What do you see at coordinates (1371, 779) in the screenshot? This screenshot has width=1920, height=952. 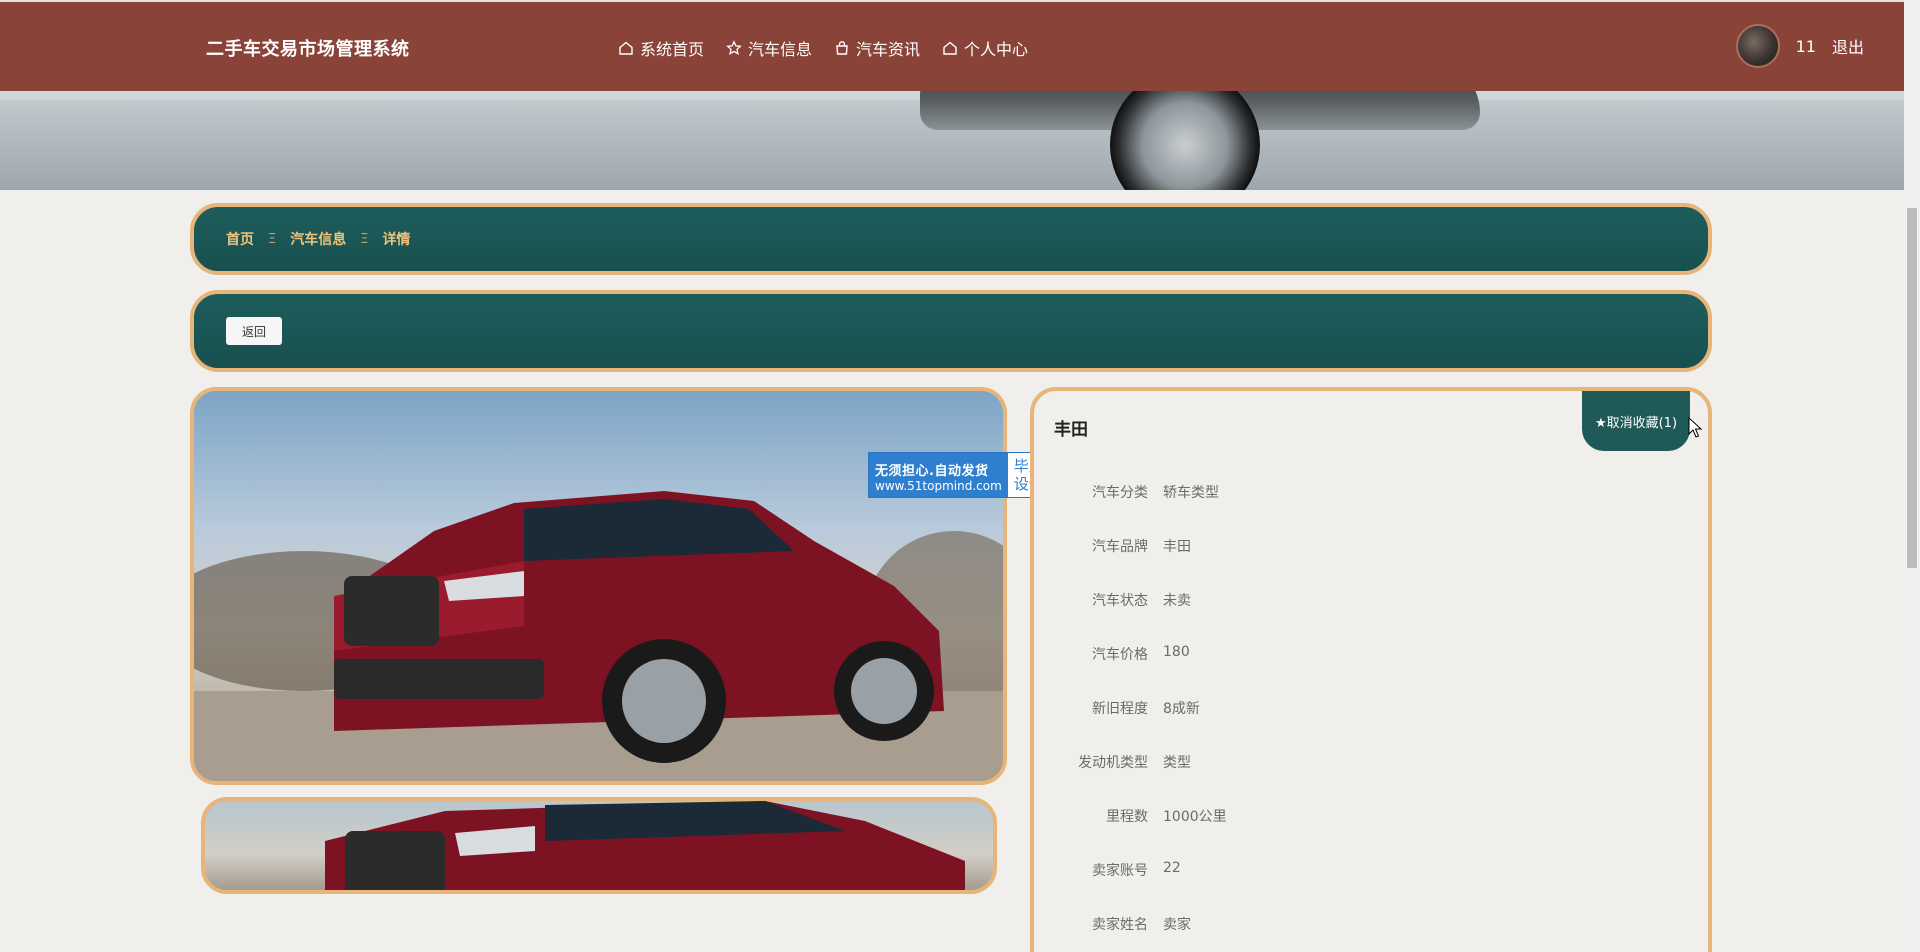 I see `field-engine-type: 发动机类型 类型` at bounding box center [1371, 779].